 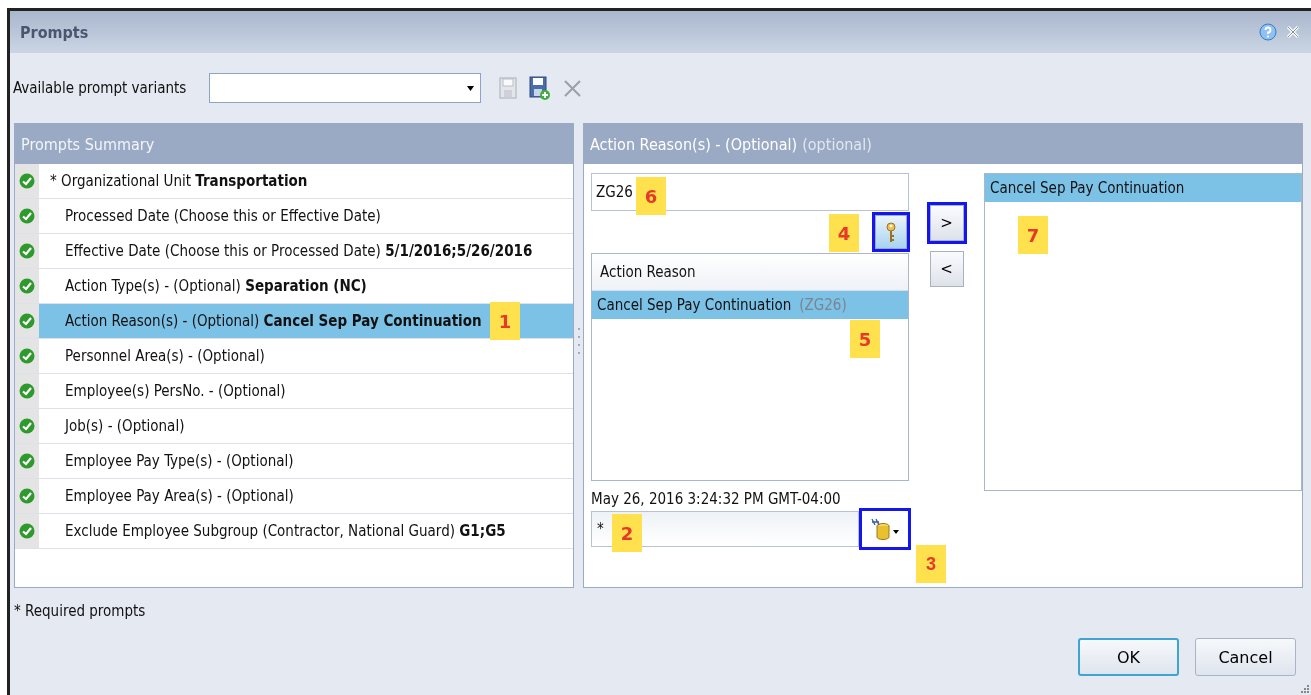 I want to click on footnote: * Required prompts, so click(x=80, y=611).